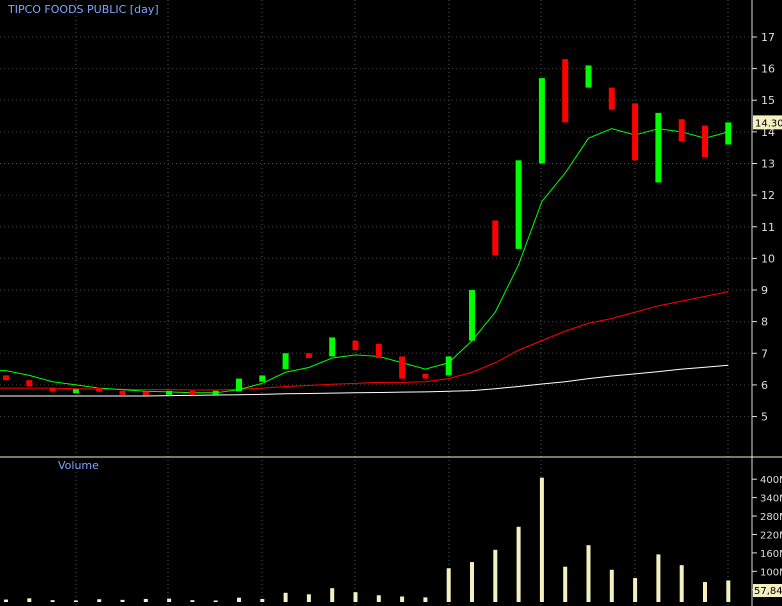 The image size is (782, 606). What do you see at coordinates (768, 591) in the screenshot?
I see `last-volume-label: 57,847` at bounding box center [768, 591].